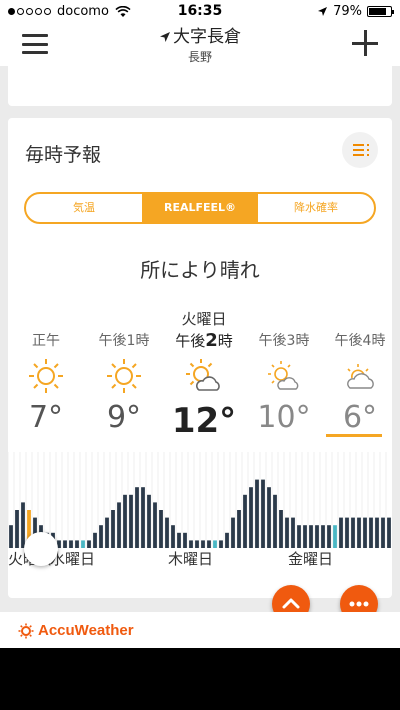 The width and height of the screenshot is (400, 710). What do you see at coordinates (360, 150) in the screenshot?
I see `list-view-button` at bounding box center [360, 150].